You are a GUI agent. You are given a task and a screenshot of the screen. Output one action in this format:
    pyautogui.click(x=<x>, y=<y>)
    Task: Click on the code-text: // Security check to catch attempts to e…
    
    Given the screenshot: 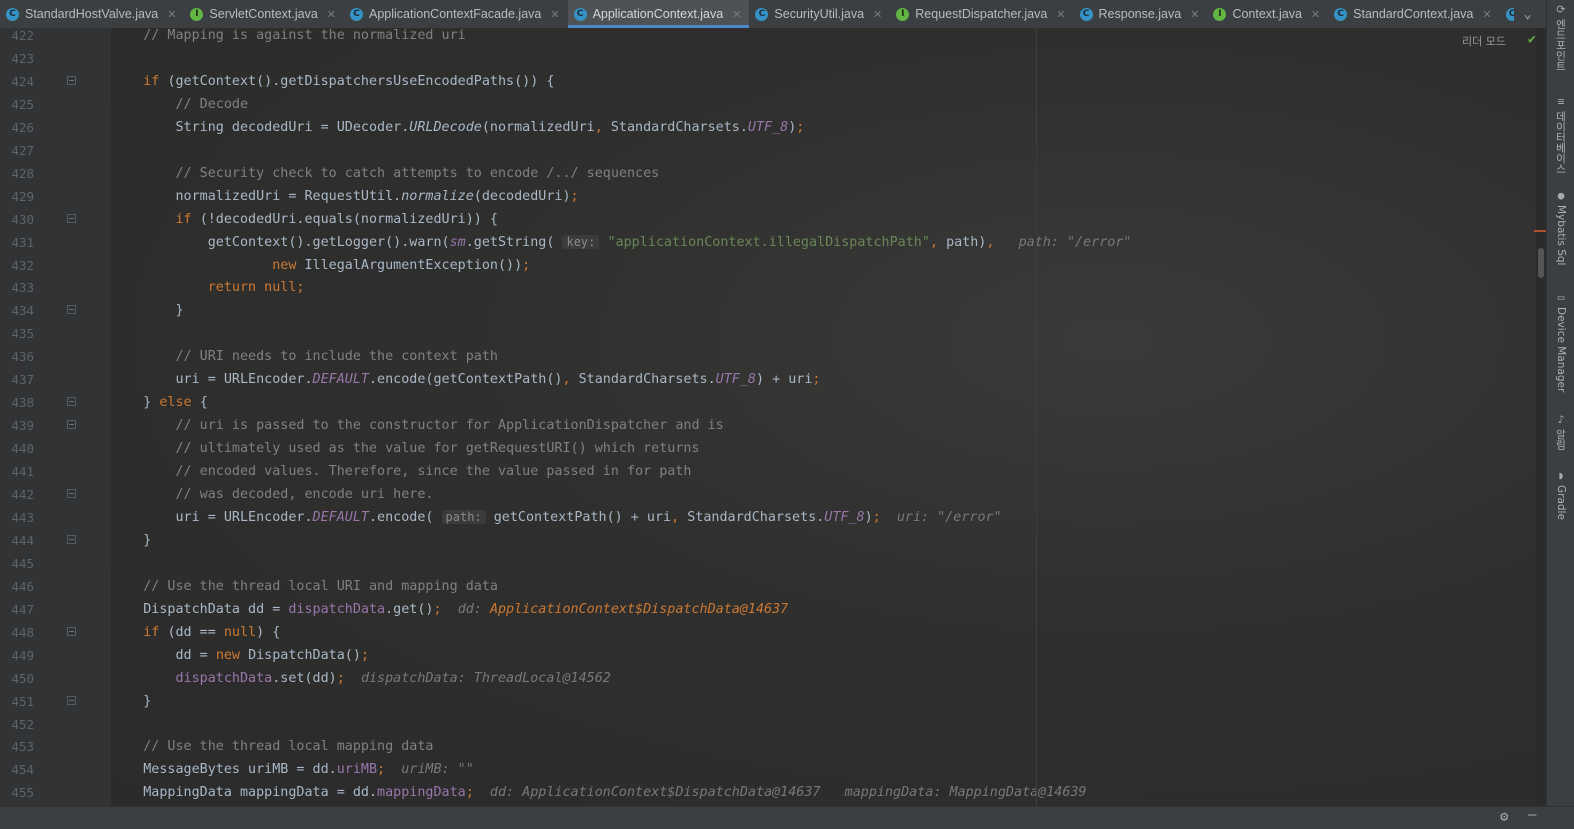 What is the action you would take?
    pyautogui.click(x=385, y=173)
    